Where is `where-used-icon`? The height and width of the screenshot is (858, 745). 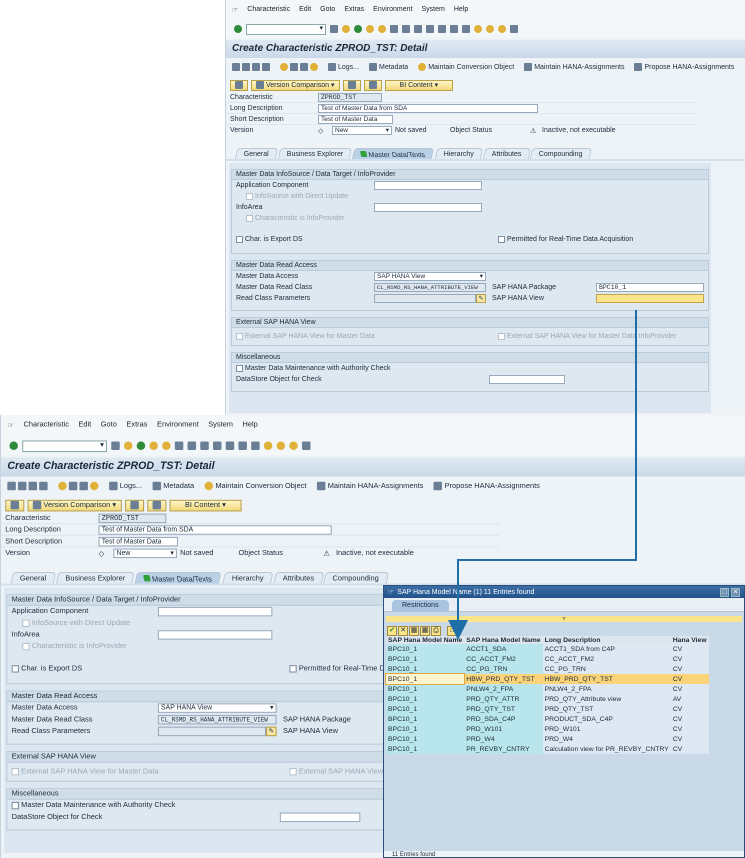 where-used-icon is located at coordinates (83, 486).